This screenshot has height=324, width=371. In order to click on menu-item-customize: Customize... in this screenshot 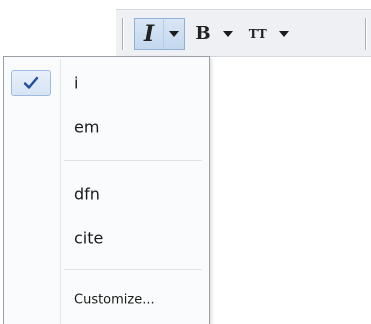, I will do `click(106, 300)`.